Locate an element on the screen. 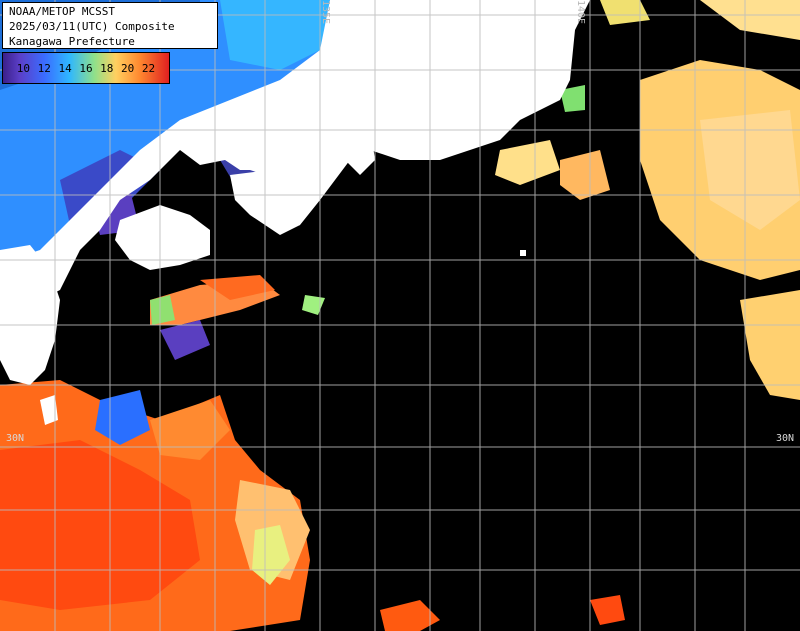 The width and height of the screenshot is (800, 631). composite-date: 2025/03/11(UTC) Composite is located at coordinates (92, 26).